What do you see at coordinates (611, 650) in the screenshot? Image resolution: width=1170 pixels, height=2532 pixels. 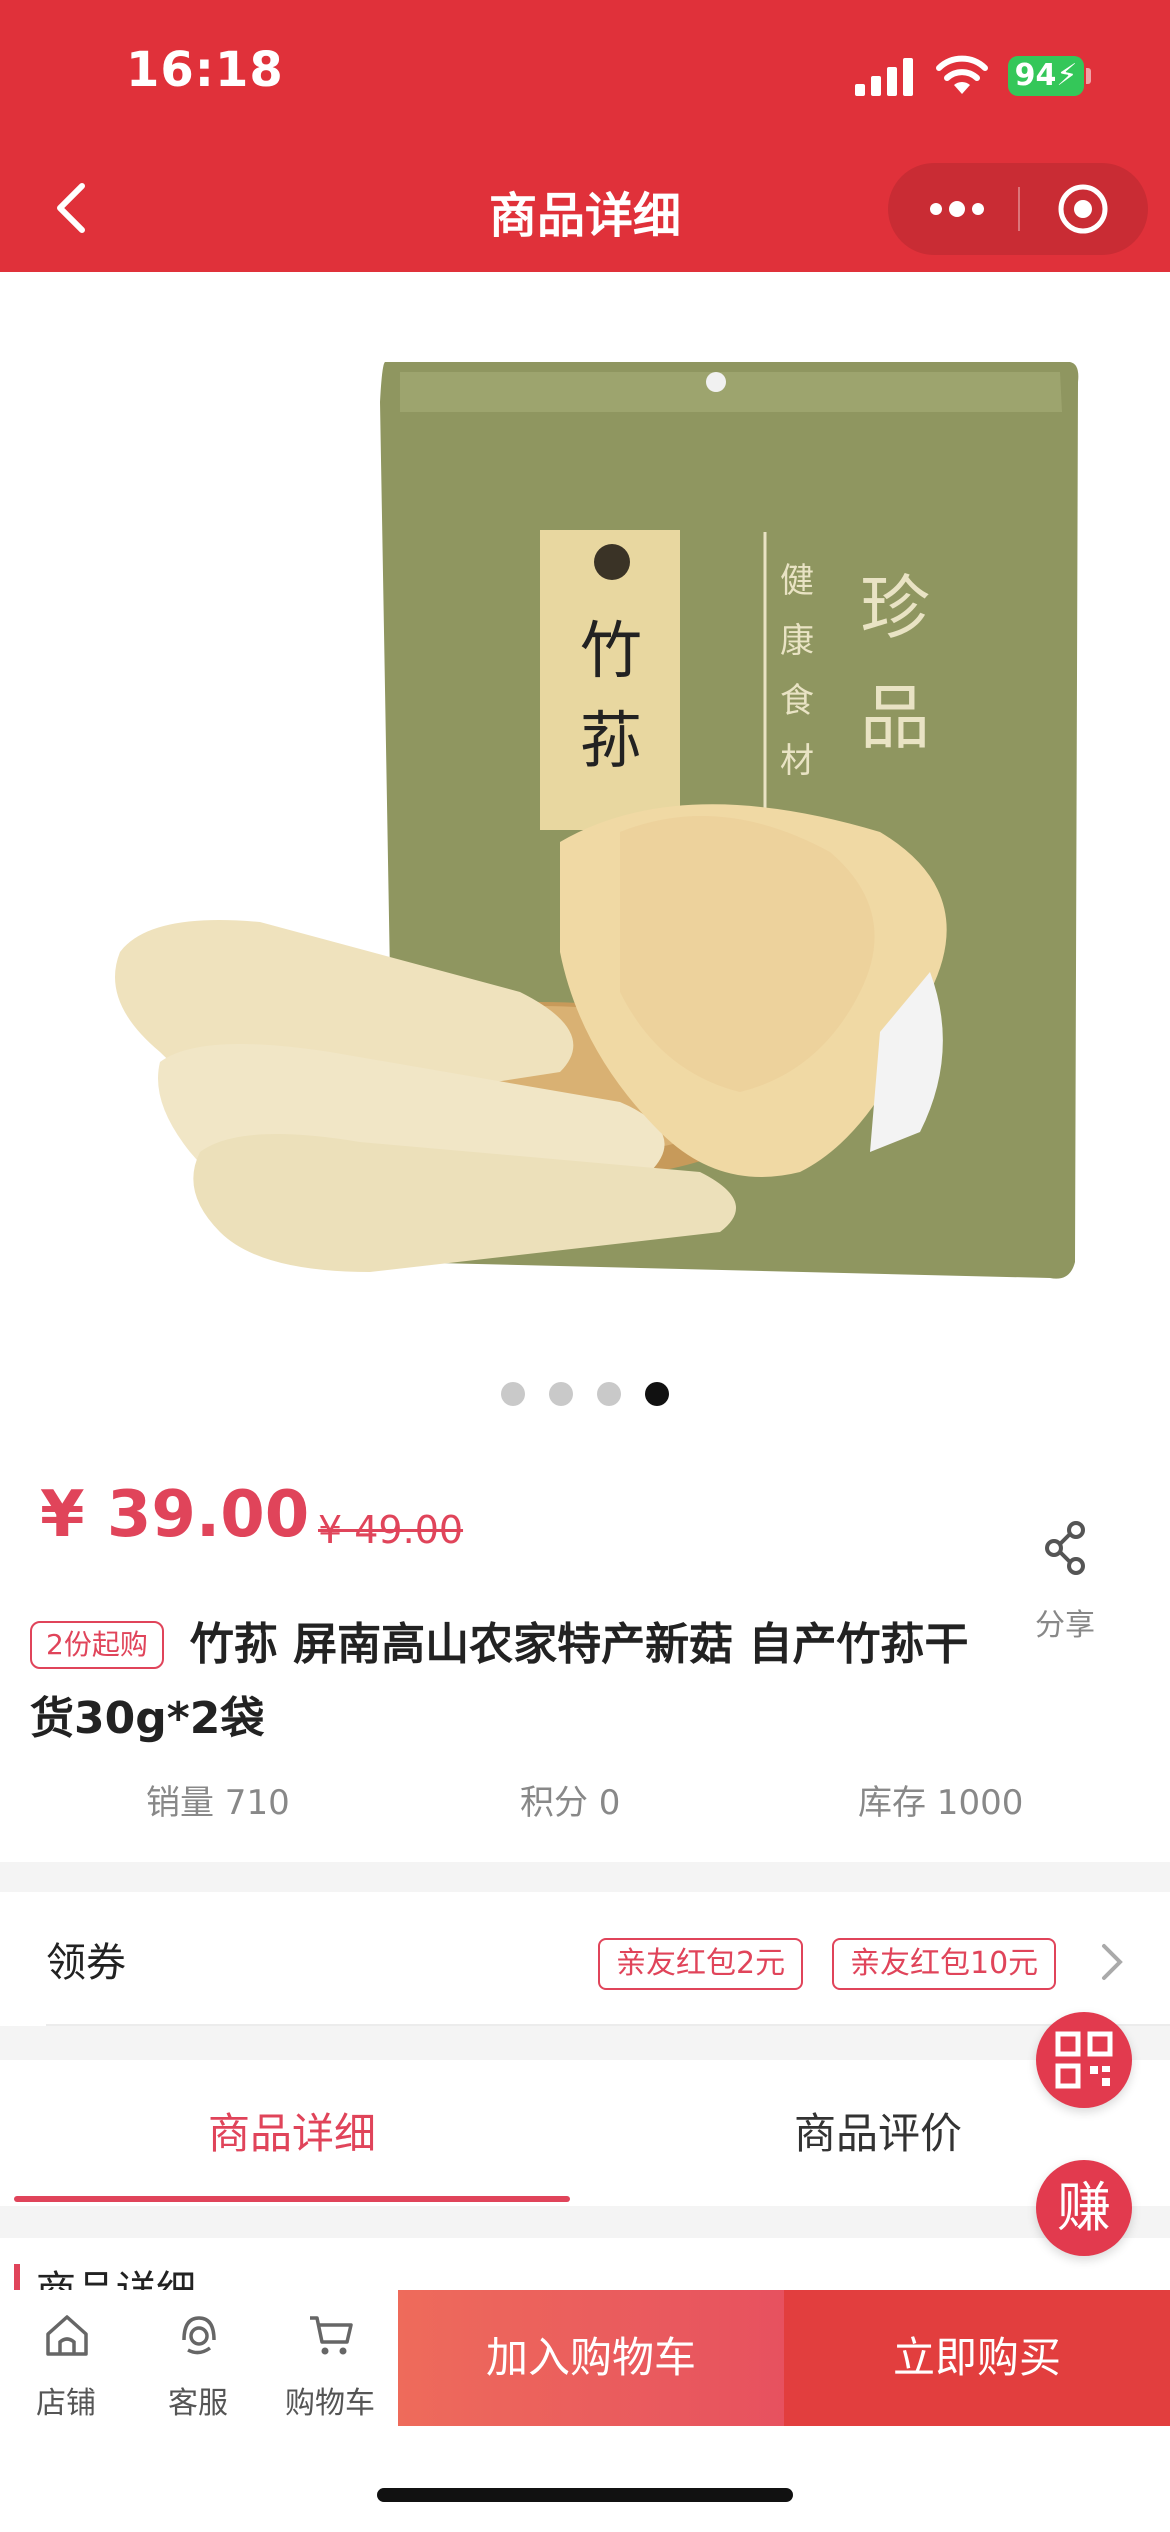 I see `package-label-line1: 竹` at bounding box center [611, 650].